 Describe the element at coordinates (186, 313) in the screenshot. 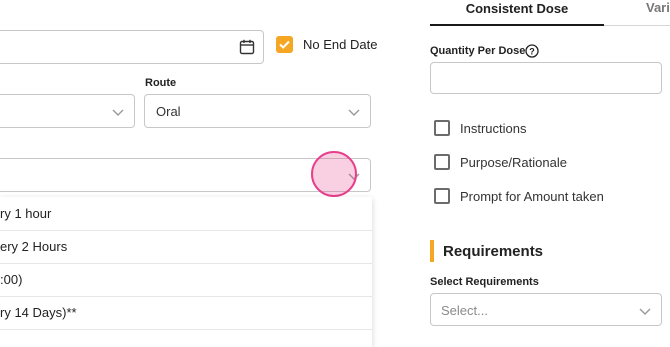

I see `dropdown-option: ry 14 Days)**` at that location.